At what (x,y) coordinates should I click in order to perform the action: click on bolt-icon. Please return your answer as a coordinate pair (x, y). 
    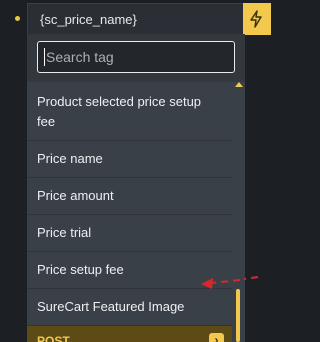
    Looking at the image, I should click on (256, 19).